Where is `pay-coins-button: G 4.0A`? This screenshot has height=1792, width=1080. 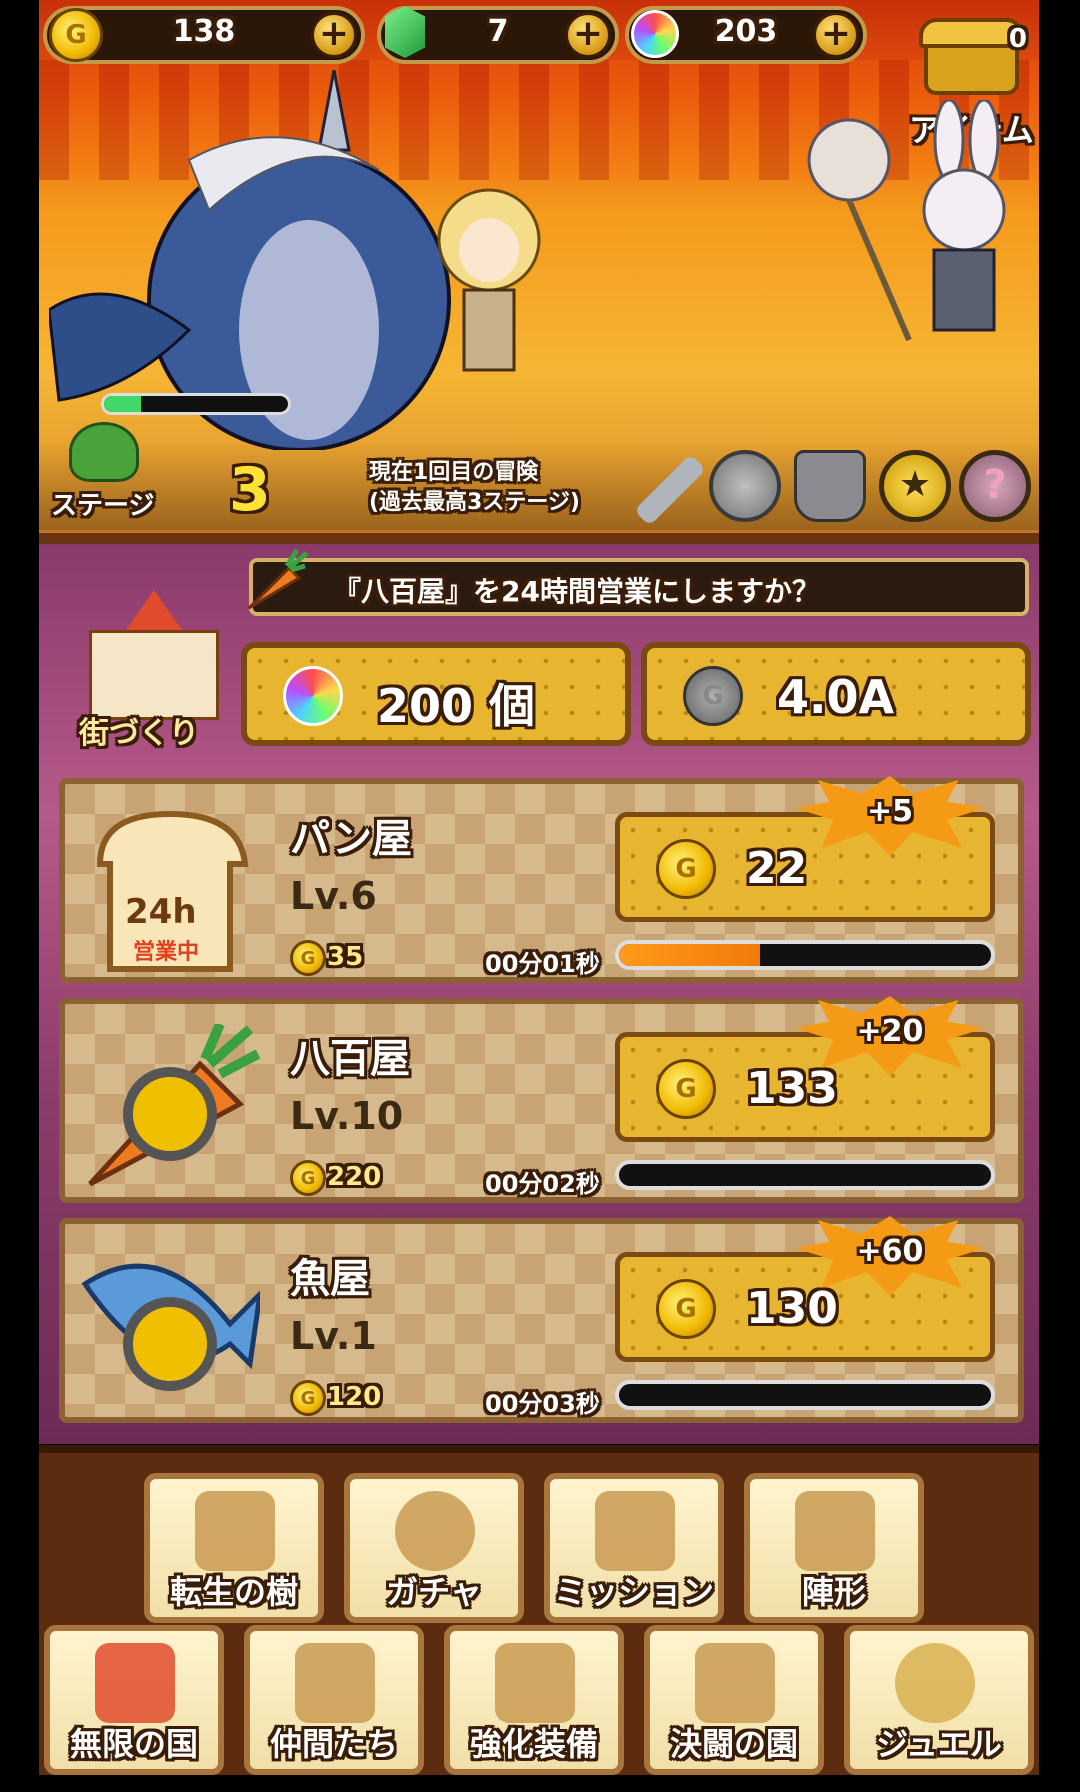 pay-coins-button: G 4.0A is located at coordinates (836, 694).